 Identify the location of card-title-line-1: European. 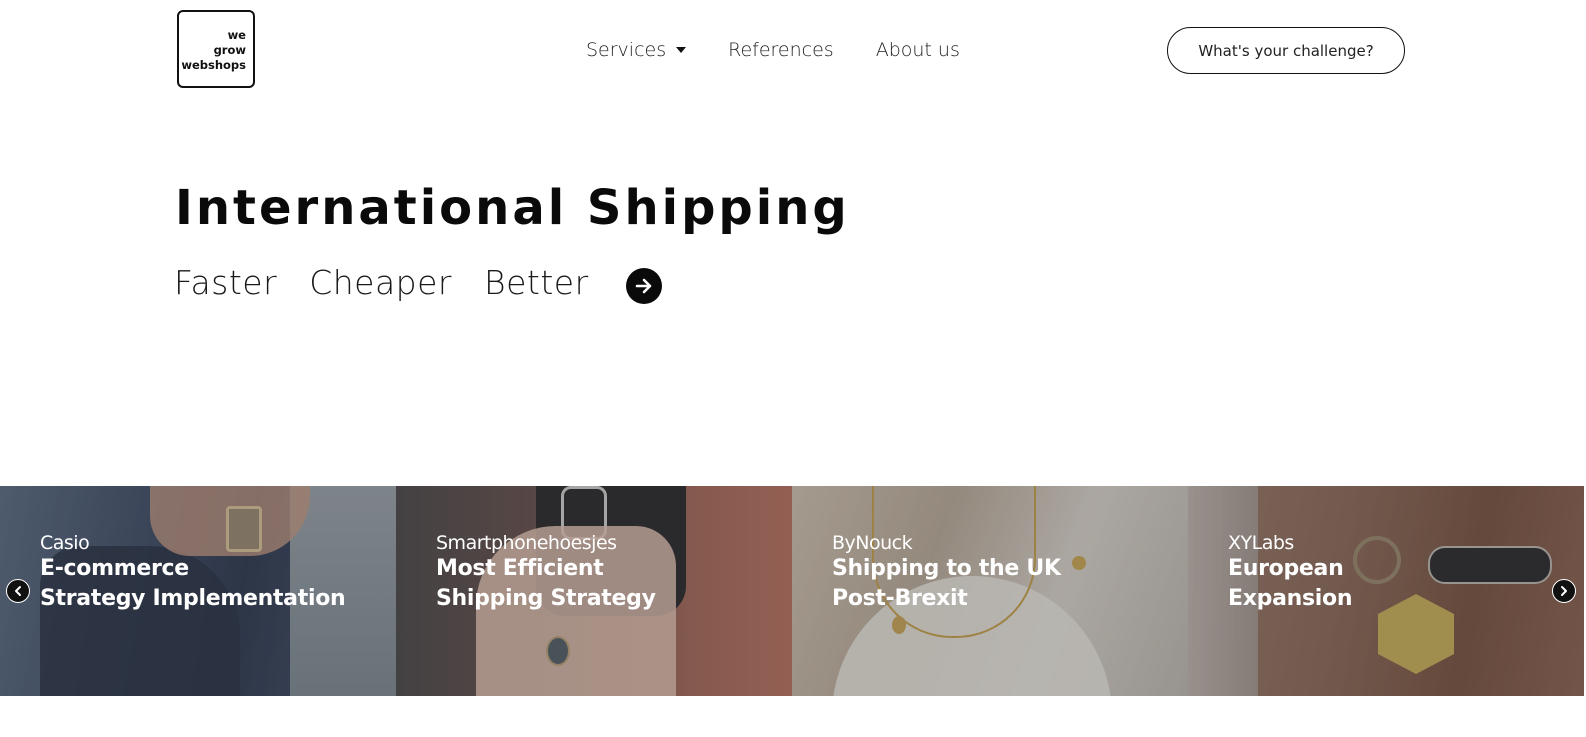
(1286, 568).